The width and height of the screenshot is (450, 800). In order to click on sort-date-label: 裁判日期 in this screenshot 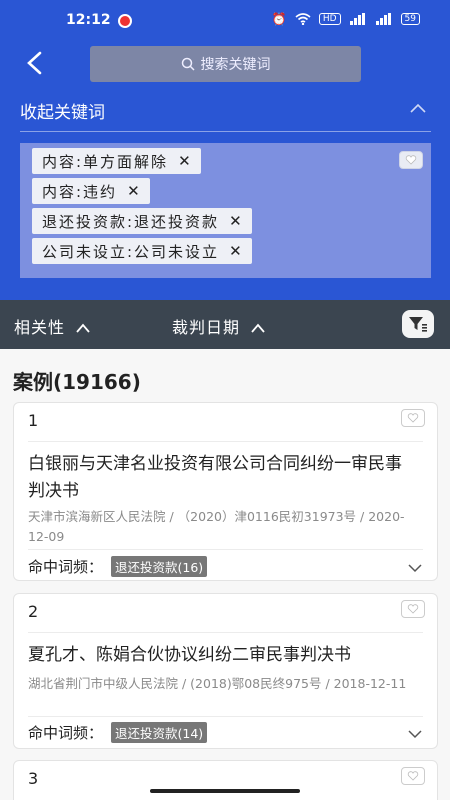, I will do `click(206, 327)`.